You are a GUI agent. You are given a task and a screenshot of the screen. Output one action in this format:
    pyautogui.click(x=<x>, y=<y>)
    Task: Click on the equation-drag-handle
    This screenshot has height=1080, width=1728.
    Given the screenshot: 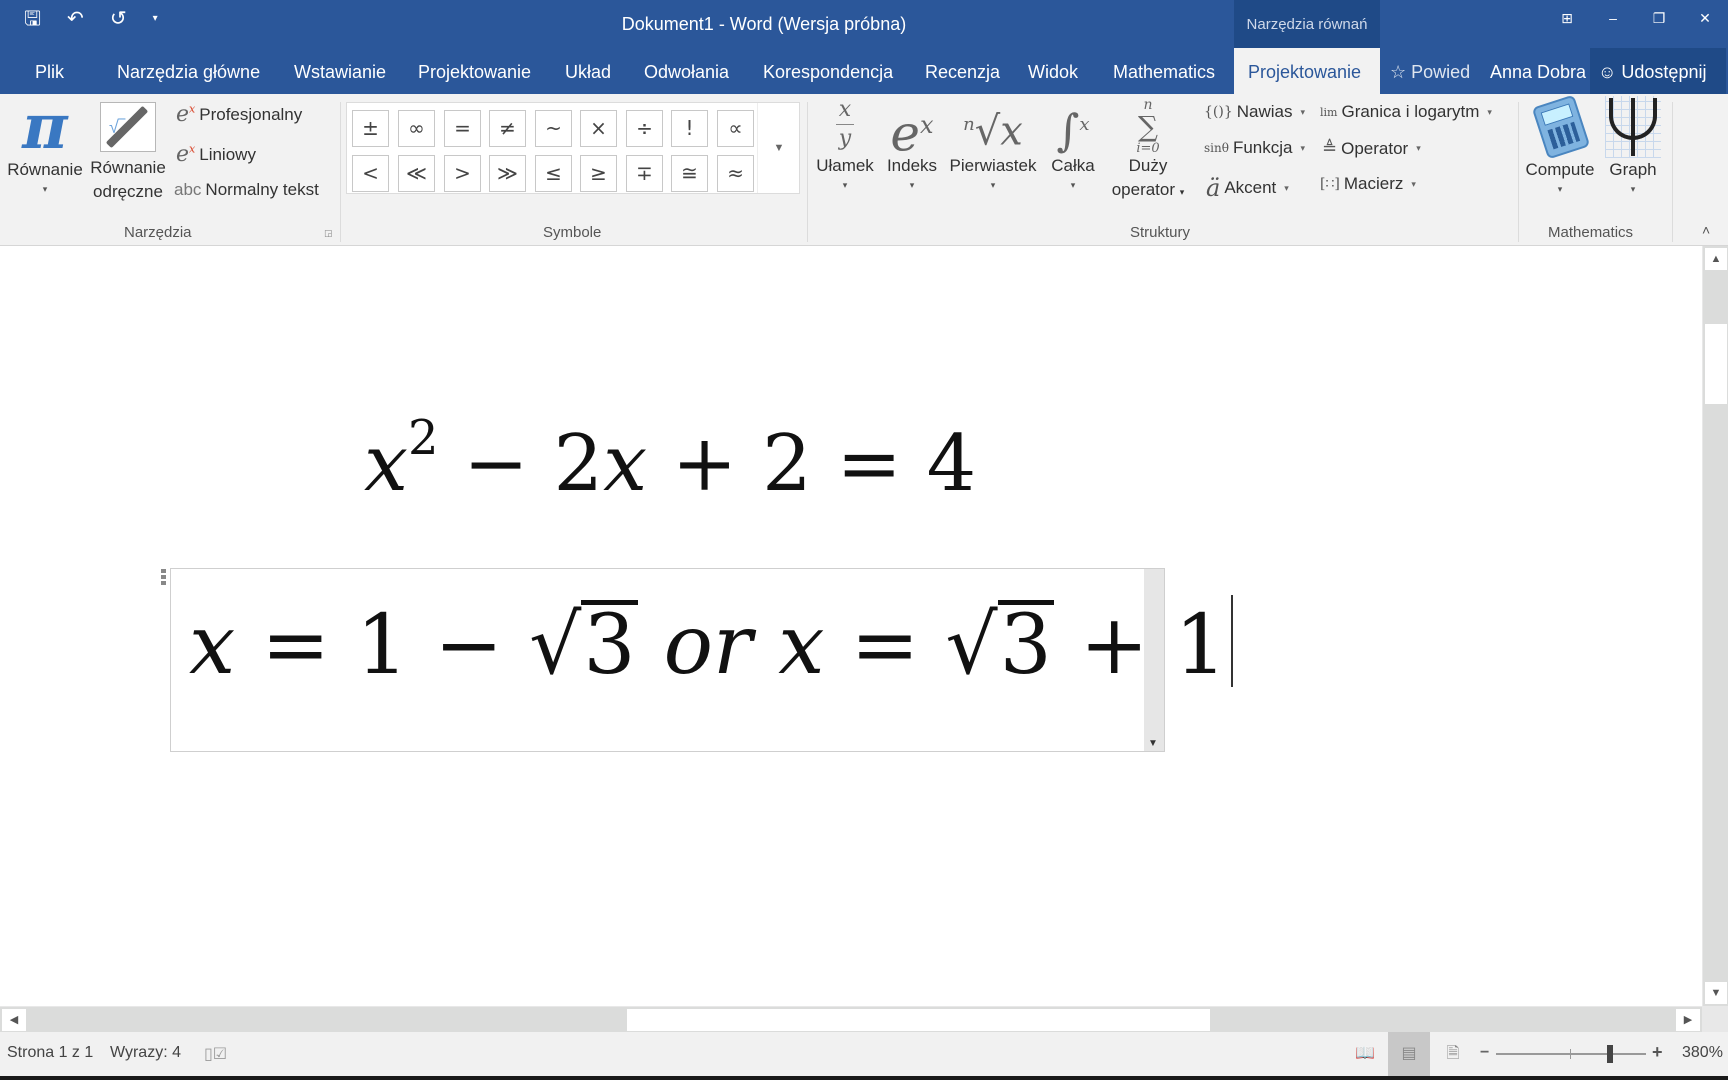 What is the action you would take?
    pyautogui.click(x=165, y=578)
    